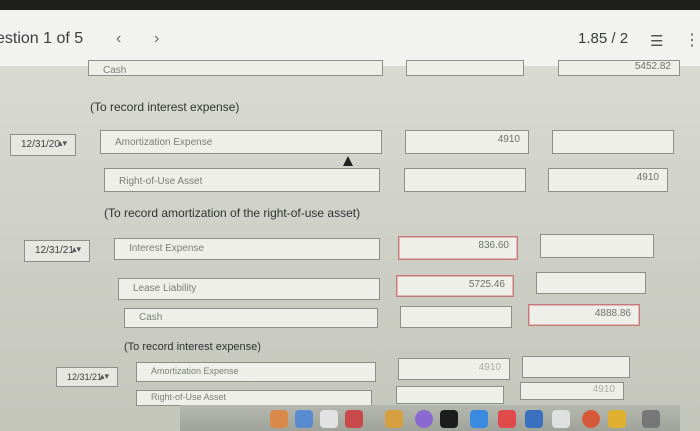  Describe the element at coordinates (584, 315) in the screenshot. I see `credit-field-cash: 4888.86` at that location.